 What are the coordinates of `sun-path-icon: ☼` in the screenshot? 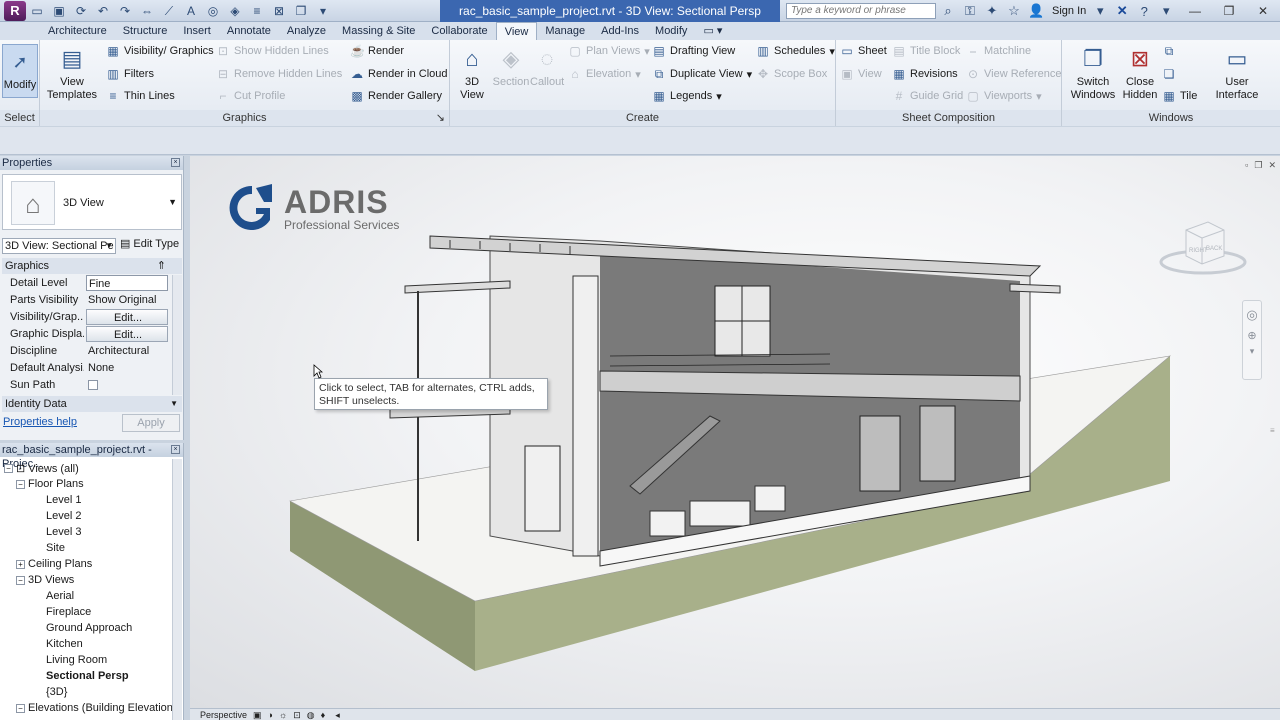 It's located at (283, 714).